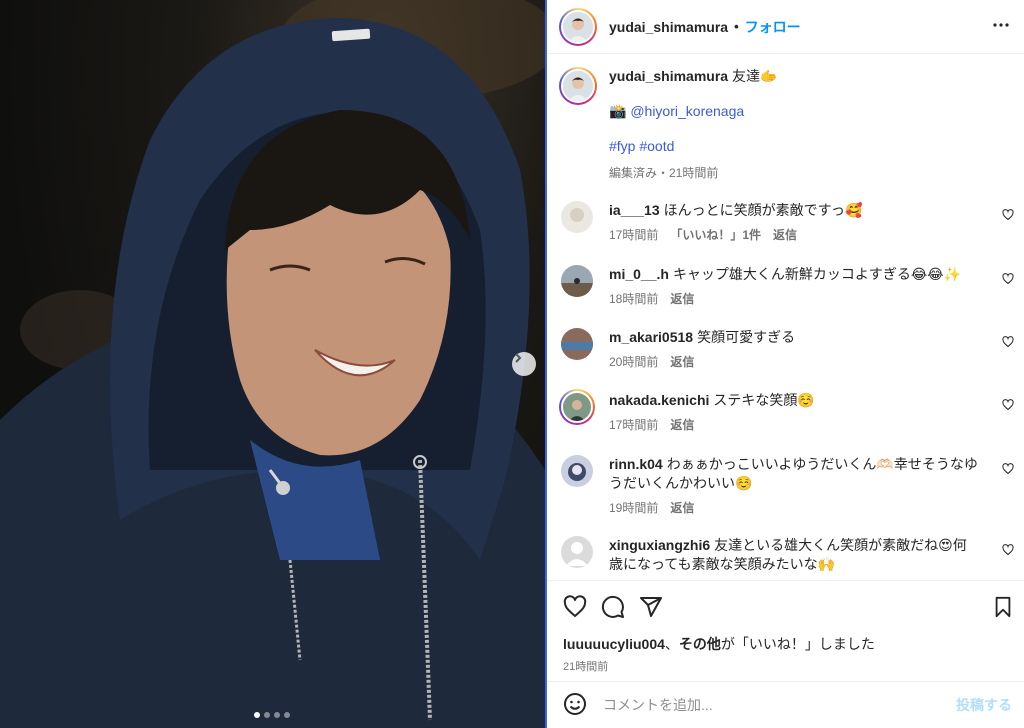  What do you see at coordinates (634, 299) in the screenshot?
I see `comment-time: 18時間前` at bounding box center [634, 299].